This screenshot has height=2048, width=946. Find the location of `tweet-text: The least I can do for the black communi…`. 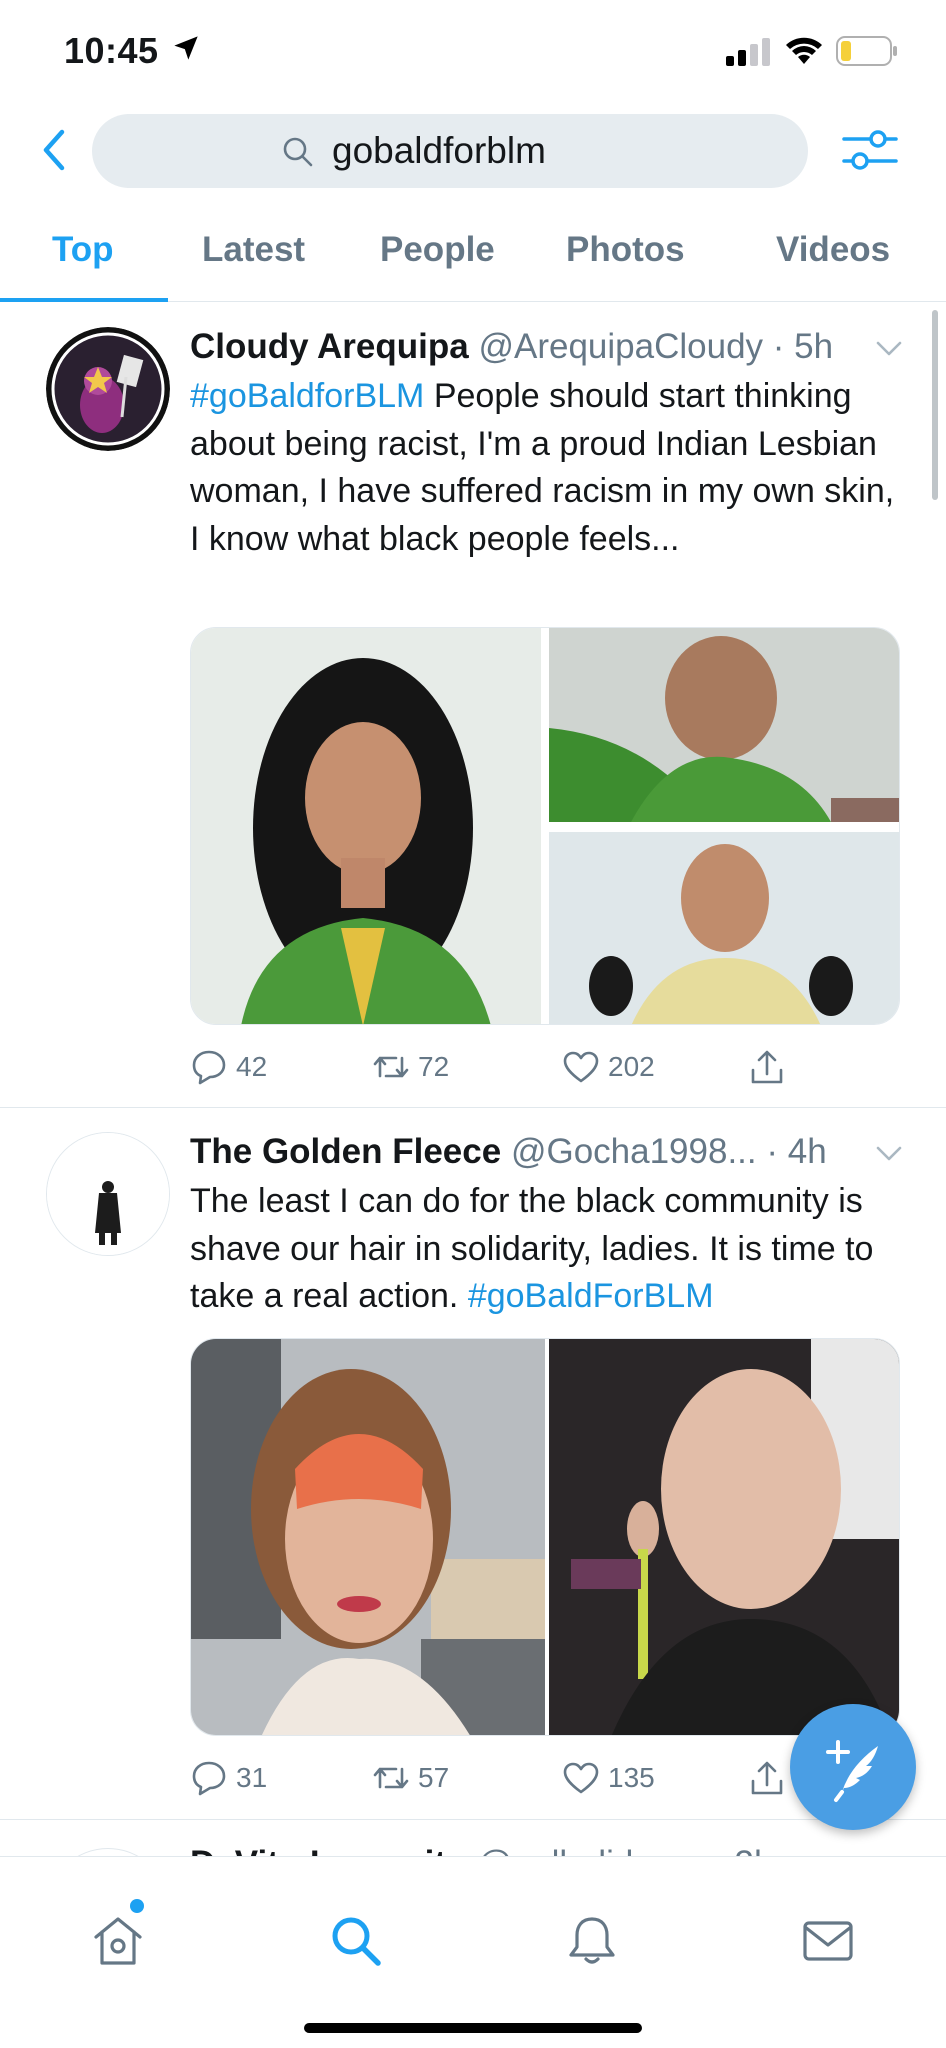

tweet-text: The least I can do for the black communi… is located at coordinates (550, 1249).